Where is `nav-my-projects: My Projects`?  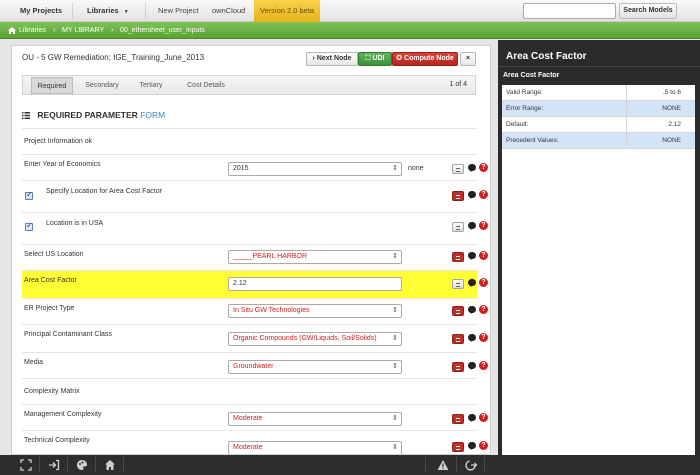 nav-my-projects: My Projects is located at coordinates (41, 11).